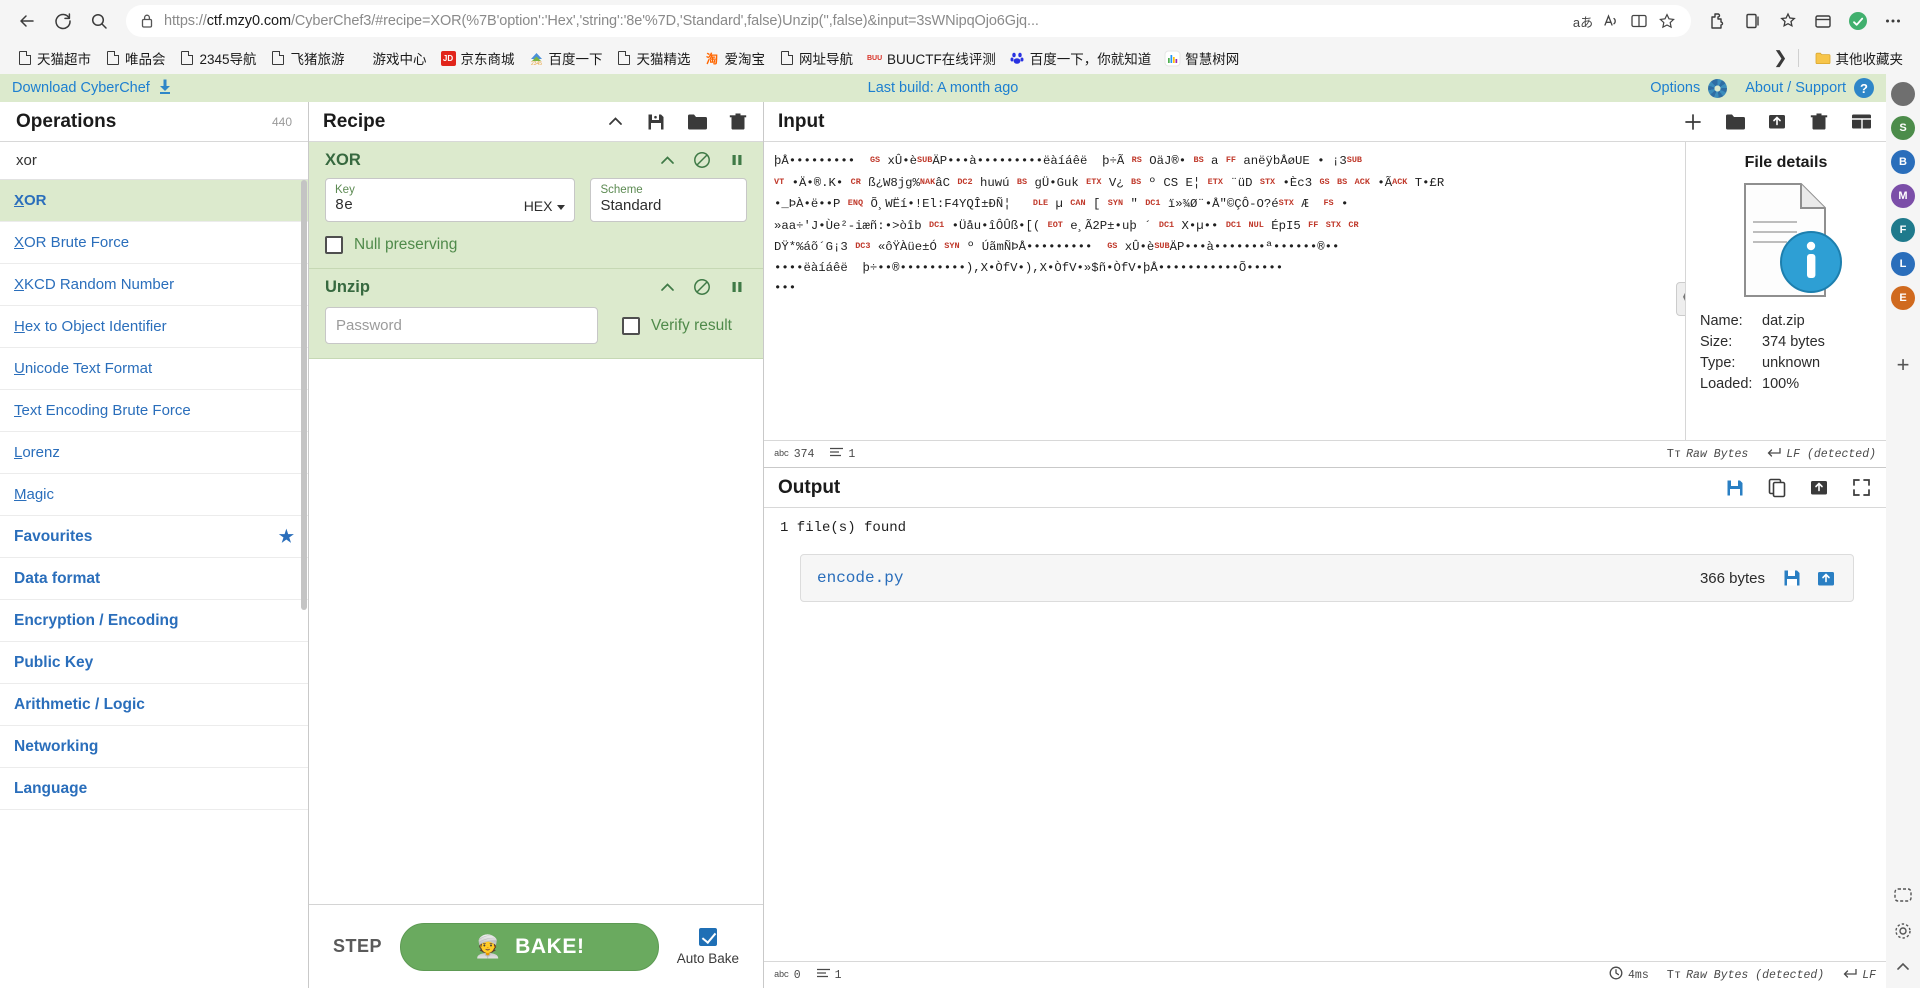  What do you see at coordinates (1202, 58) in the screenshot?
I see `bookmark-item: 智慧树网` at bounding box center [1202, 58].